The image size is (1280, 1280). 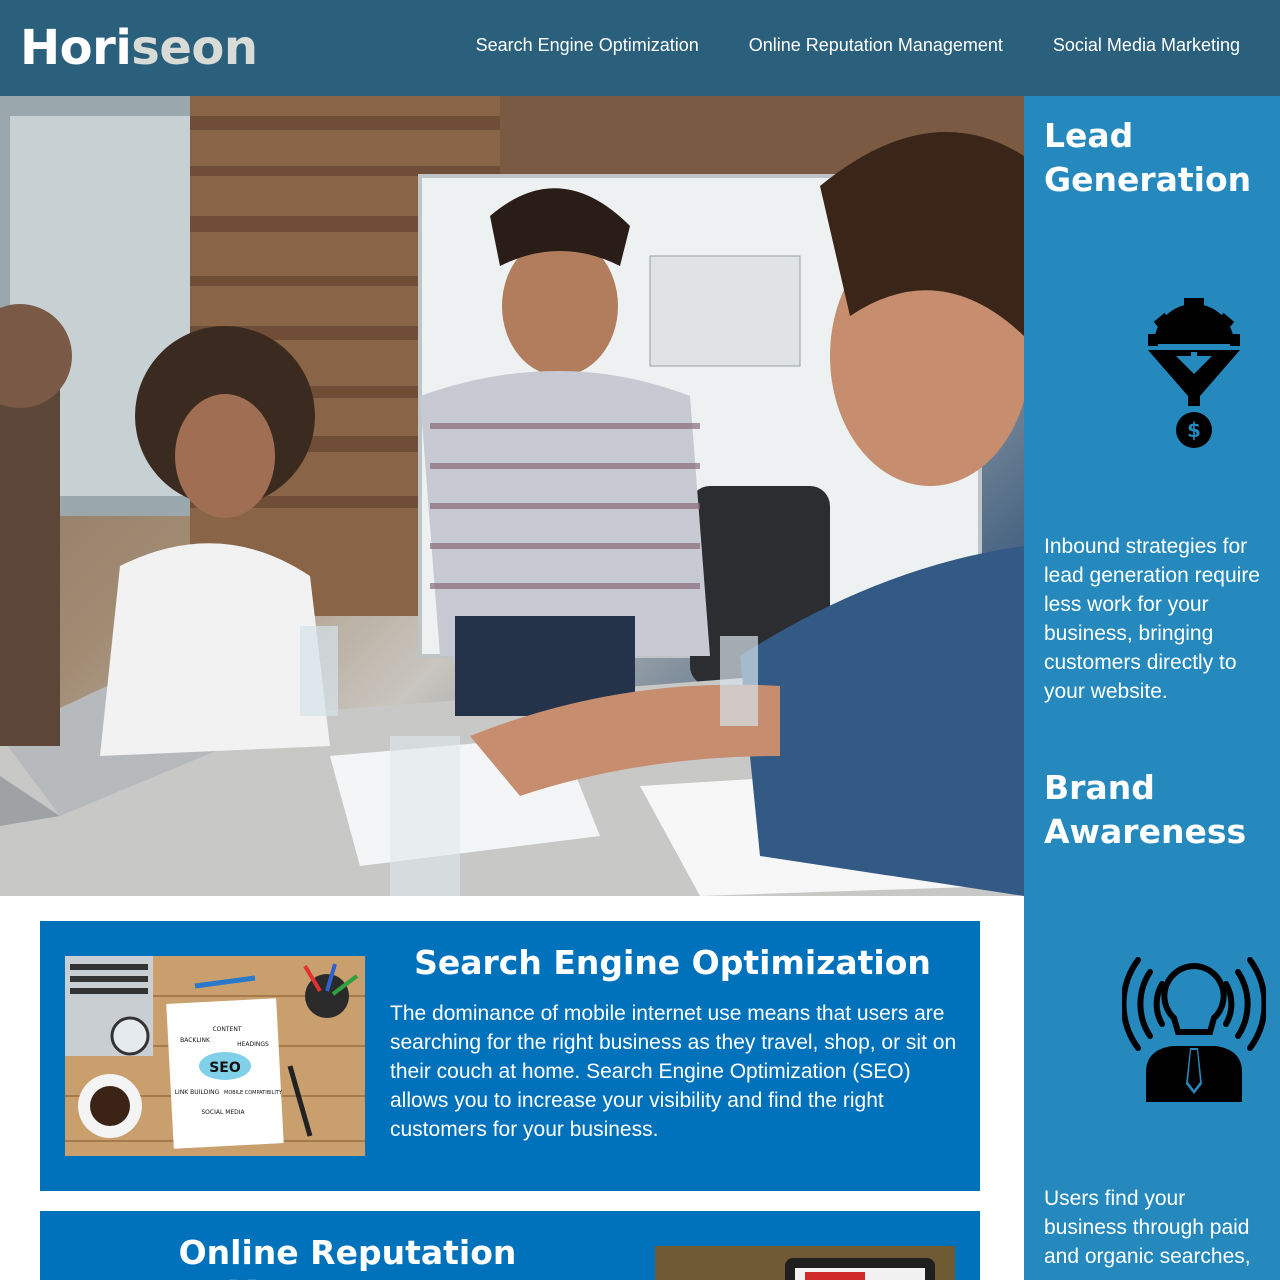 I want to click on orm-image, so click(x=805, y=1263).